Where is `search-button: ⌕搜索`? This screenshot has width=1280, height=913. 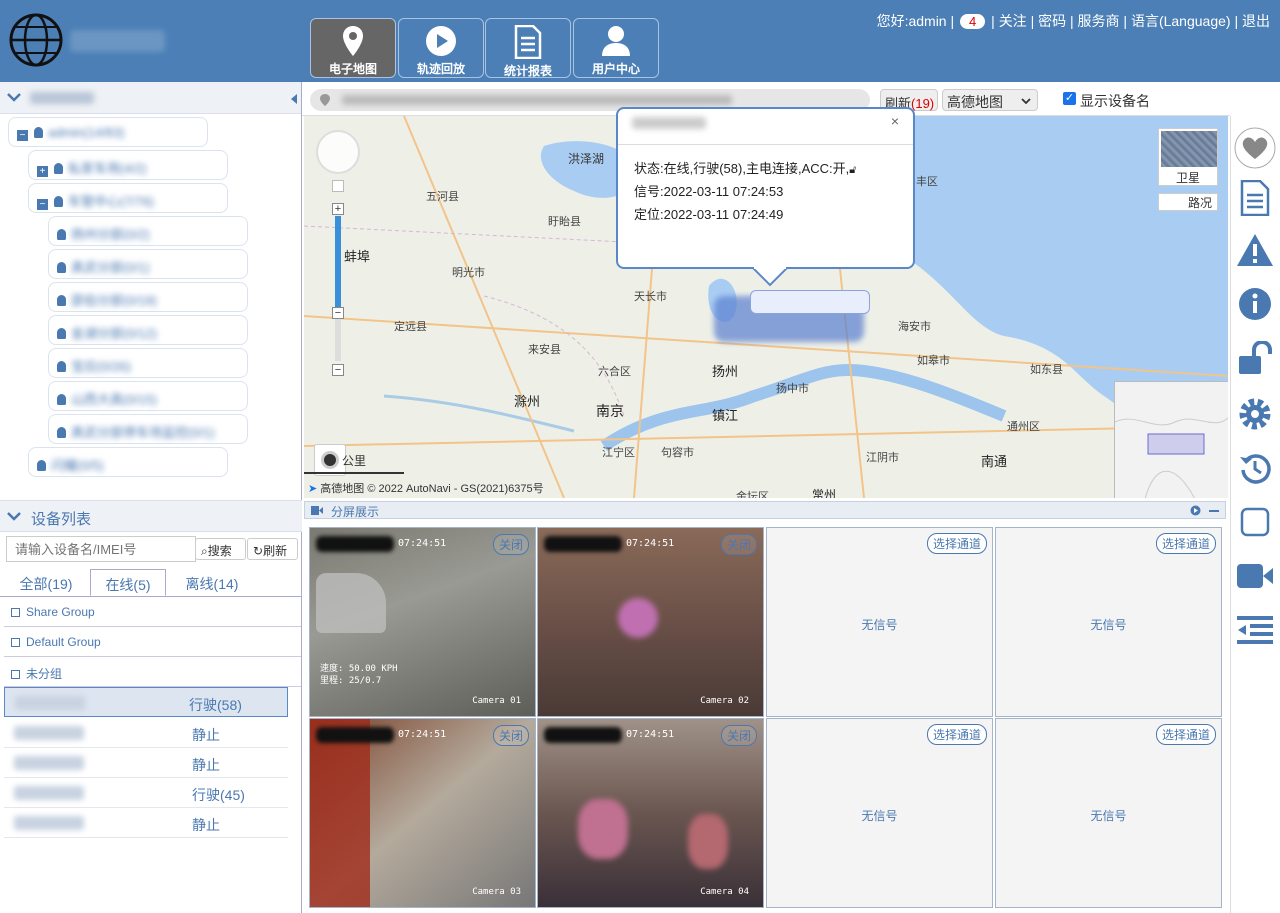
search-button: ⌕搜索 is located at coordinates (220, 549).